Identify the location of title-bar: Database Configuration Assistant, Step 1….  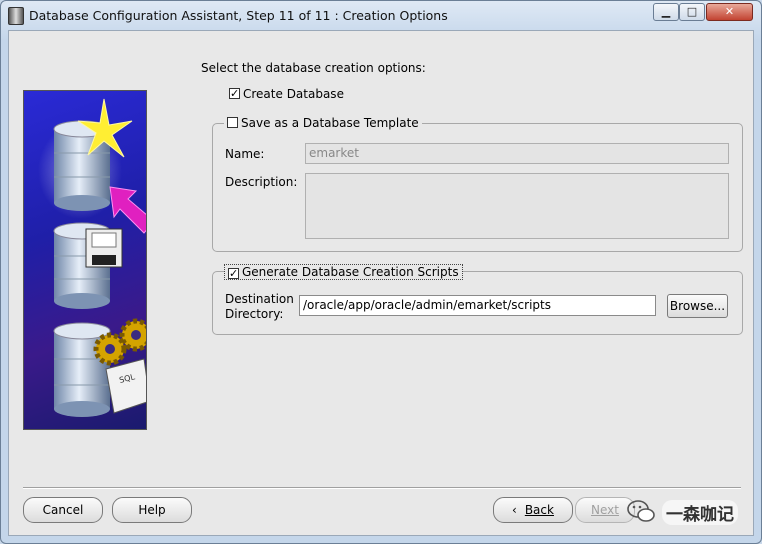
(381, 15).